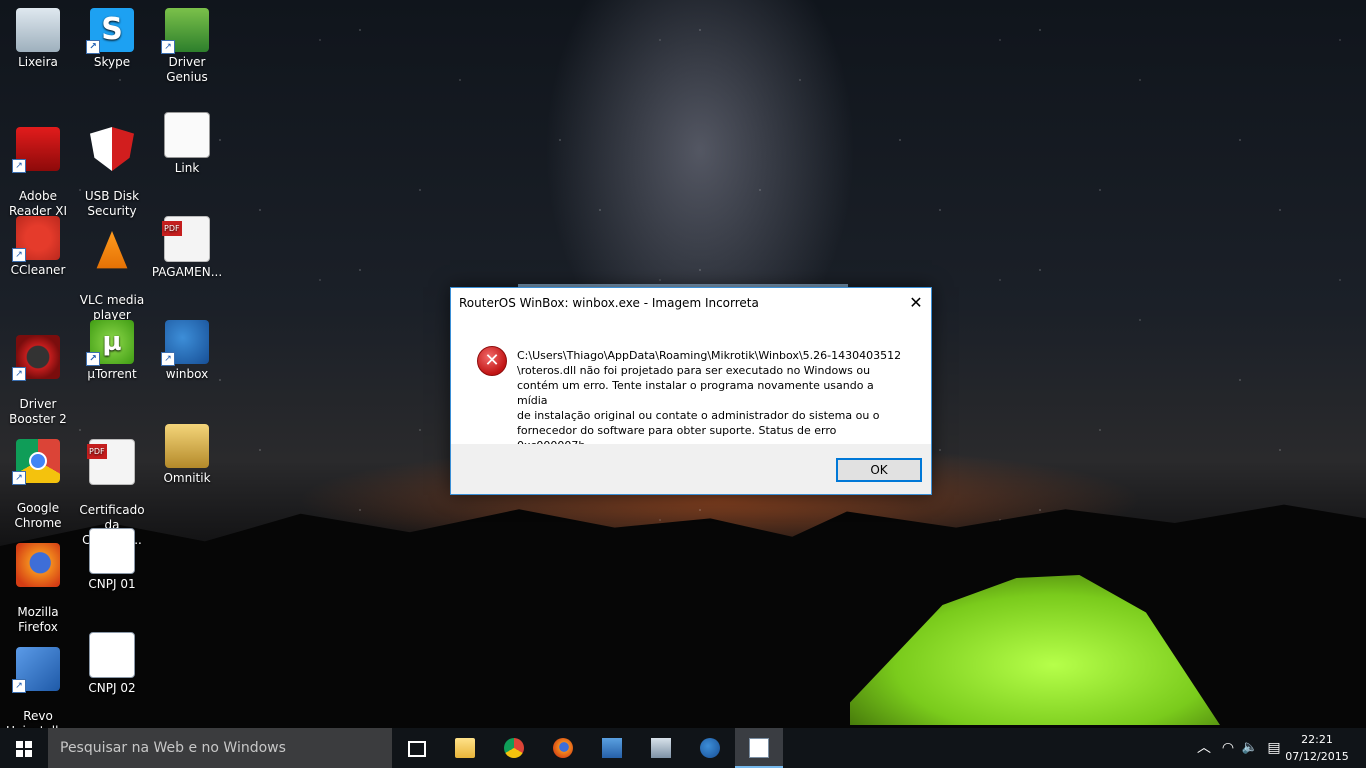  What do you see at coordinates (112, 688) in the screenshot?
I see `desktop-icon-label: CNPJ 02` at bounding box center [112, 688].